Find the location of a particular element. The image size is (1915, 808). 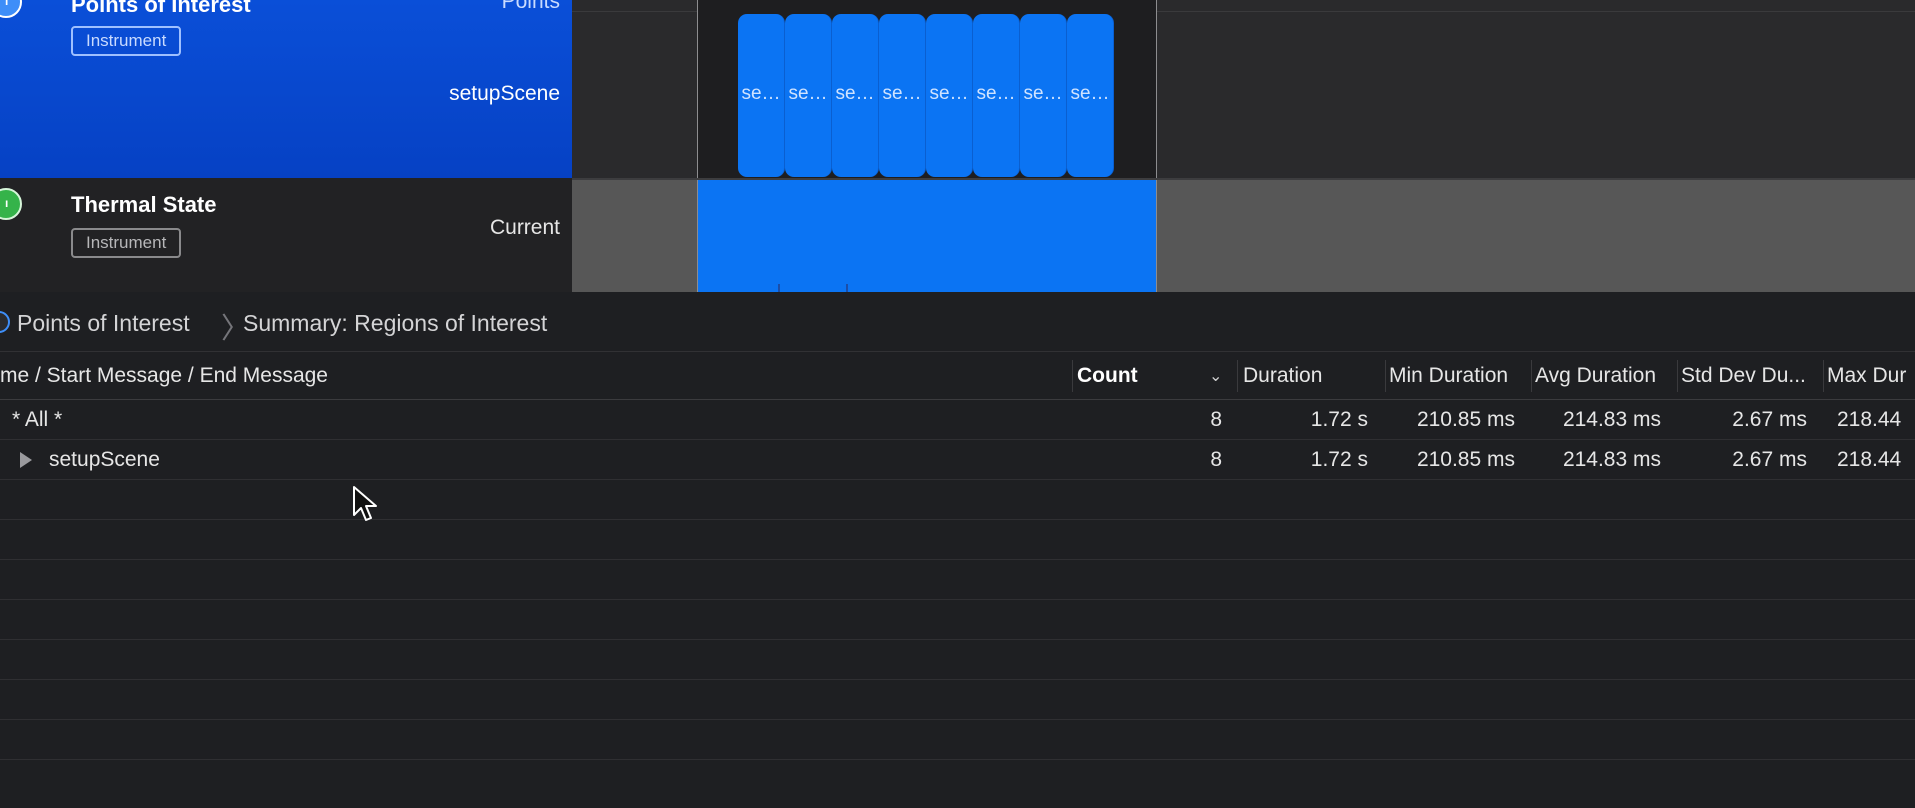

thermometer-icon: ı is located at coordinates (11, 204).